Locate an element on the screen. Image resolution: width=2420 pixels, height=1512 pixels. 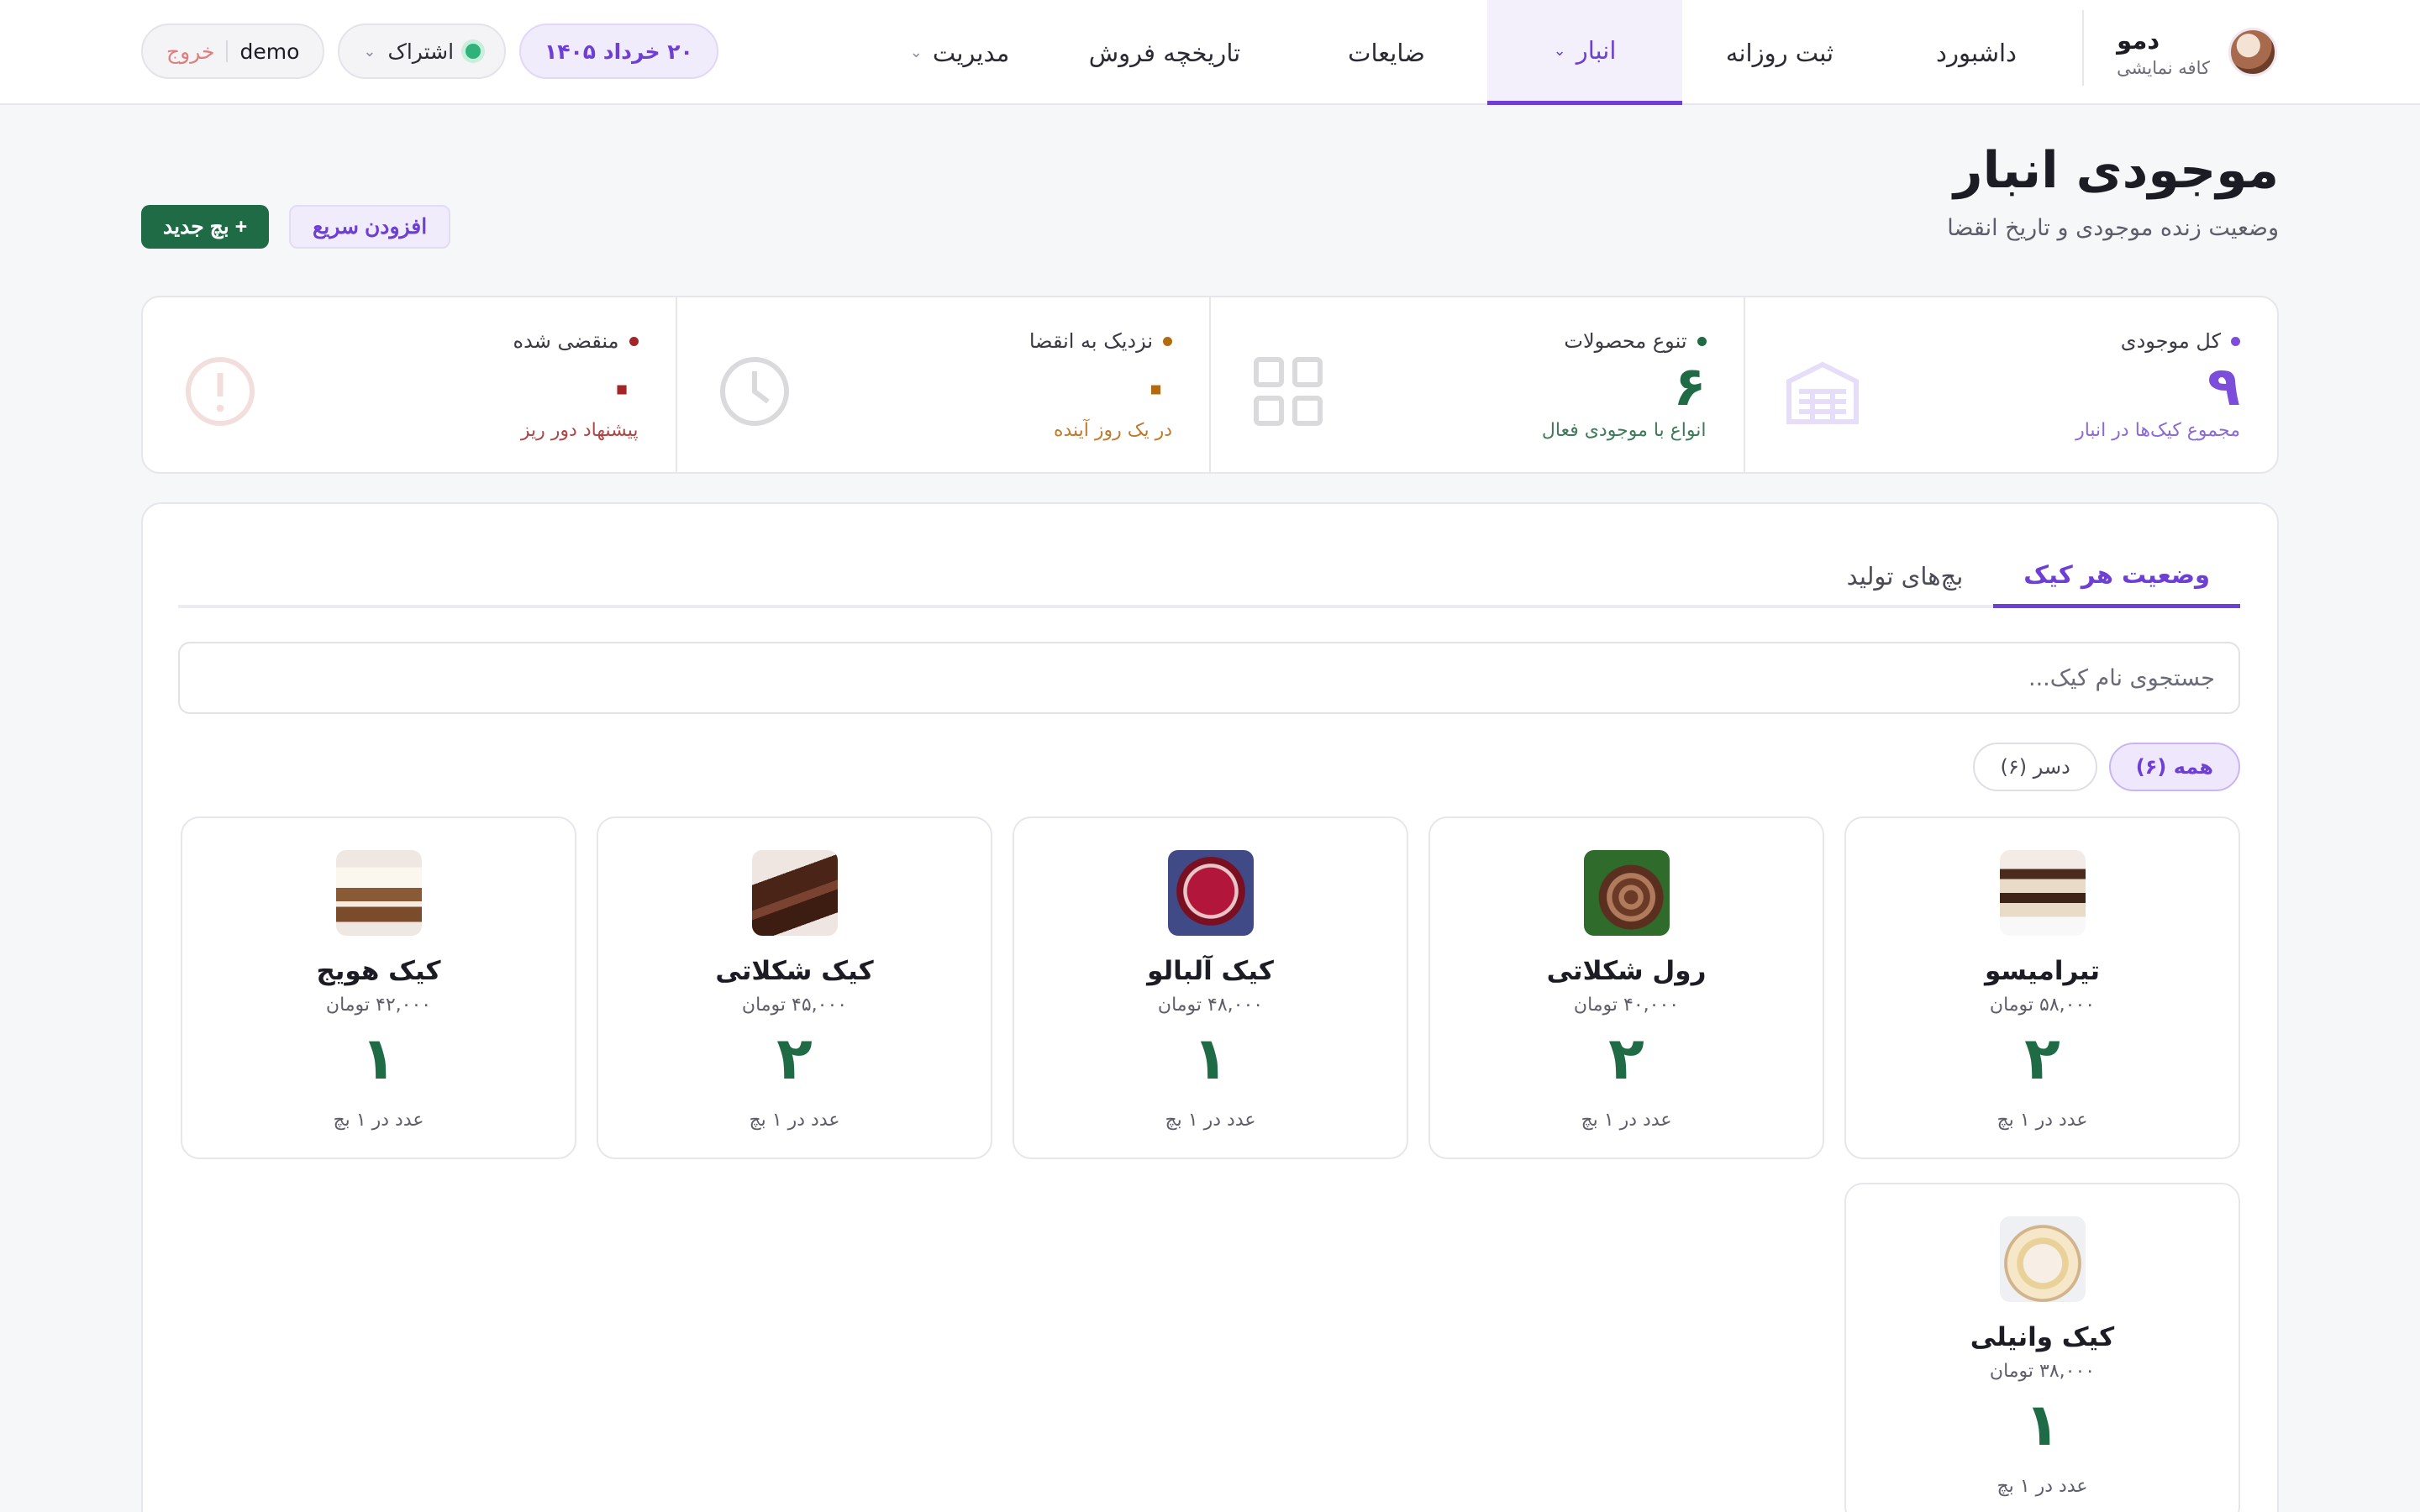
stat-label: کل موجودی is located at coordinates (2180, 341).